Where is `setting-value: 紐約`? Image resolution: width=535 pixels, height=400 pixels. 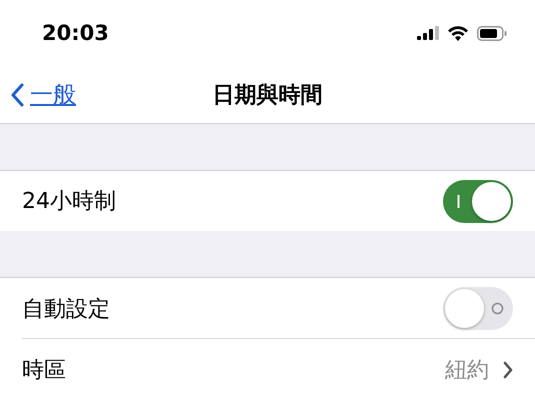
setting-value: 紐約 is located at coordinates (467, 370).